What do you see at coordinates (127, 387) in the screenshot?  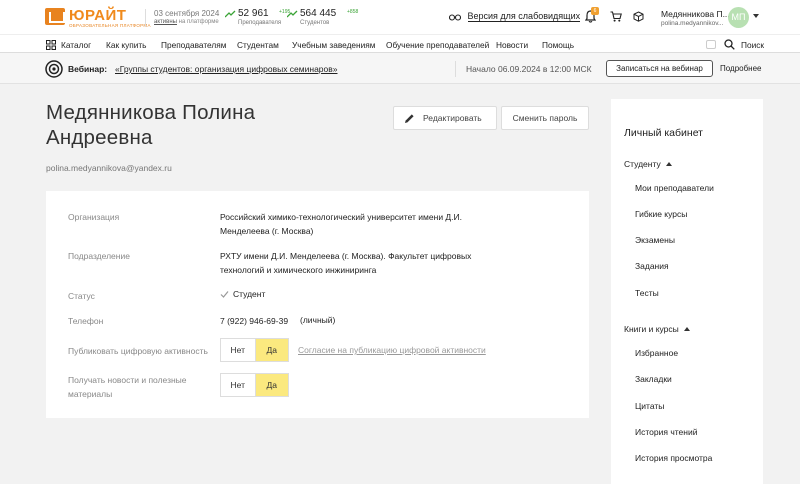 I see `news-subscription-label: Получать новости и полезные материалы` at bounding box center [127, 387].